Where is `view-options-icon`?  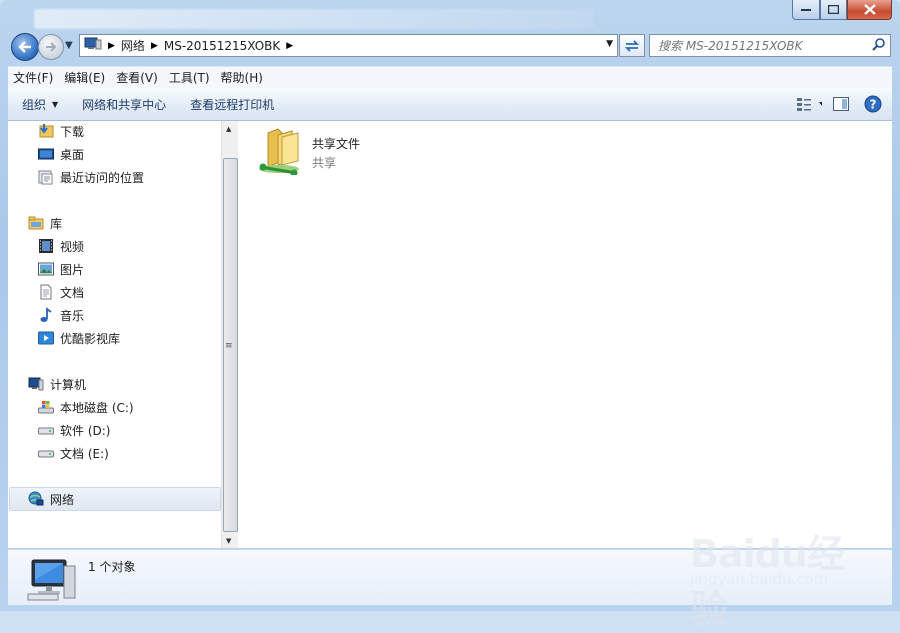
view-options-icon is located at coordinates (809, 104).